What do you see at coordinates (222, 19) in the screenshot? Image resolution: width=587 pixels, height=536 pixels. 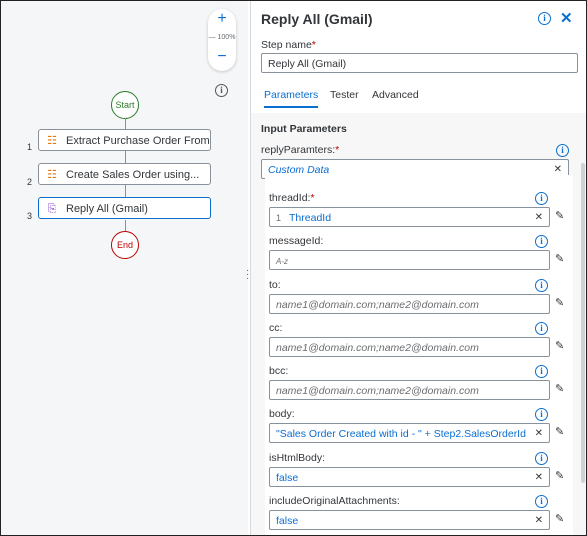 I see `zoom-in-button: +` at bounding box center [222, 19].